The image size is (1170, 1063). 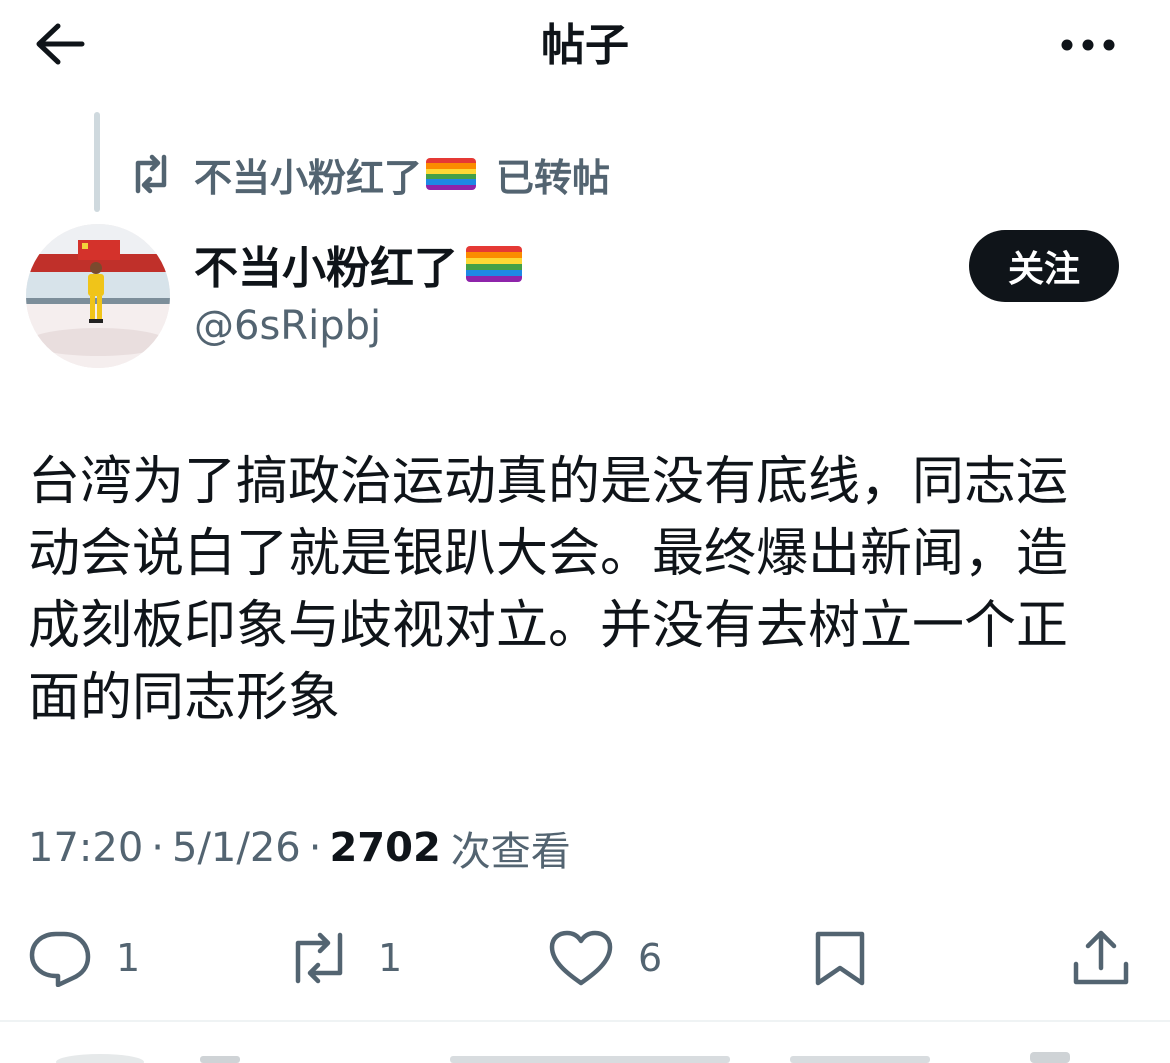 What do you see at coordinates (585, 1042) in the screenshot?
I see `next-reply-partial` at bounding box center [585, 1042].